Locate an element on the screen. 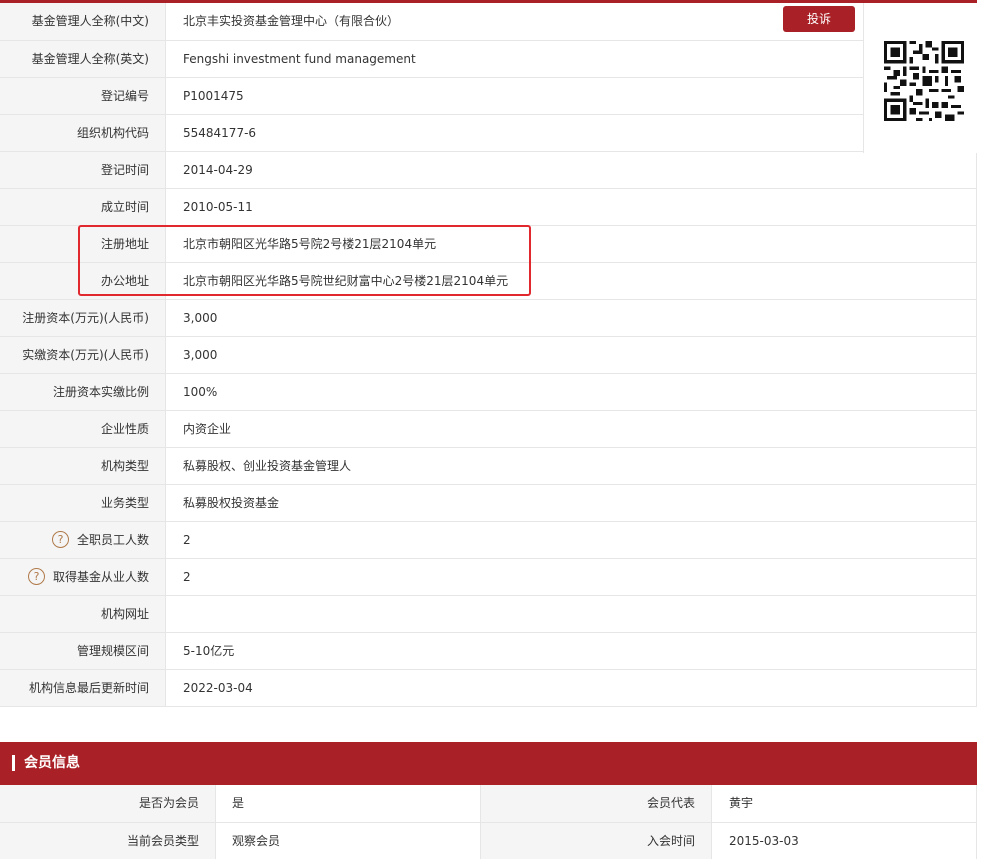 This screenshot has width=1001, height=860. row-label: ? 取得基金从业人数 is located at coordinates (83, 577).